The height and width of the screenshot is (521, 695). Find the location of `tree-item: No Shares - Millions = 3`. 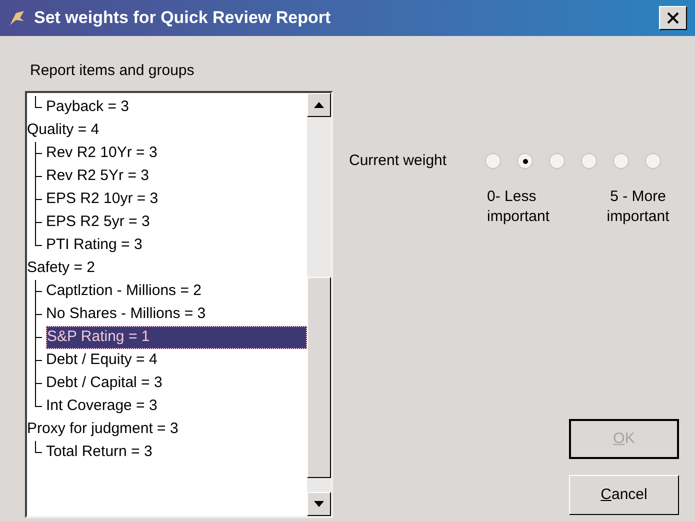

tree-item: No Shares - Millions = 3 is located at coordinates (128, 314).